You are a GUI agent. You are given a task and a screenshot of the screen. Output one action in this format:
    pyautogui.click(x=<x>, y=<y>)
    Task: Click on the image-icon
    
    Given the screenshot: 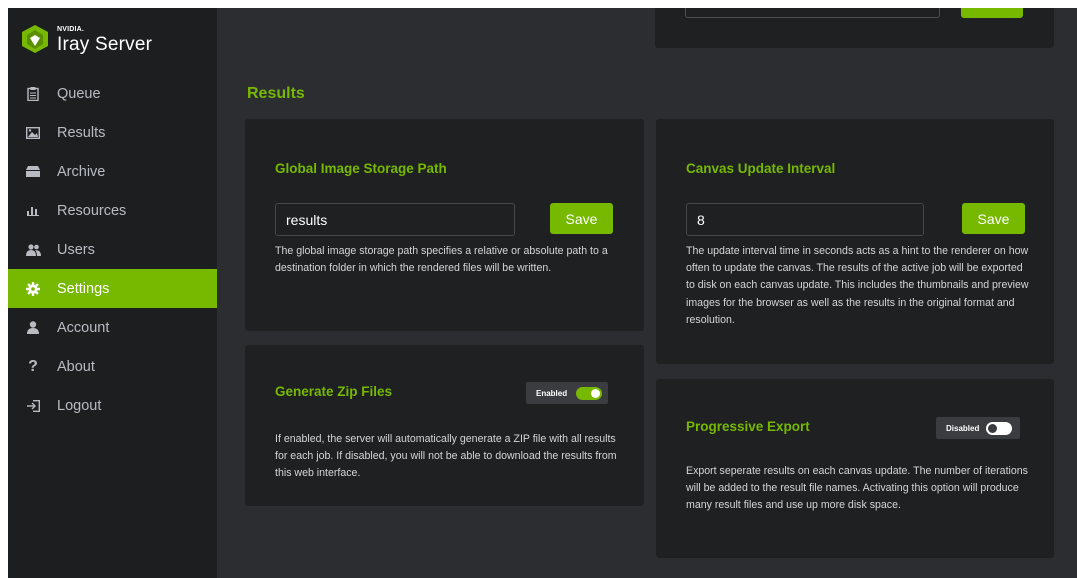 What is the action you would take?
    pyautogui.click(x=33, y=133)
    